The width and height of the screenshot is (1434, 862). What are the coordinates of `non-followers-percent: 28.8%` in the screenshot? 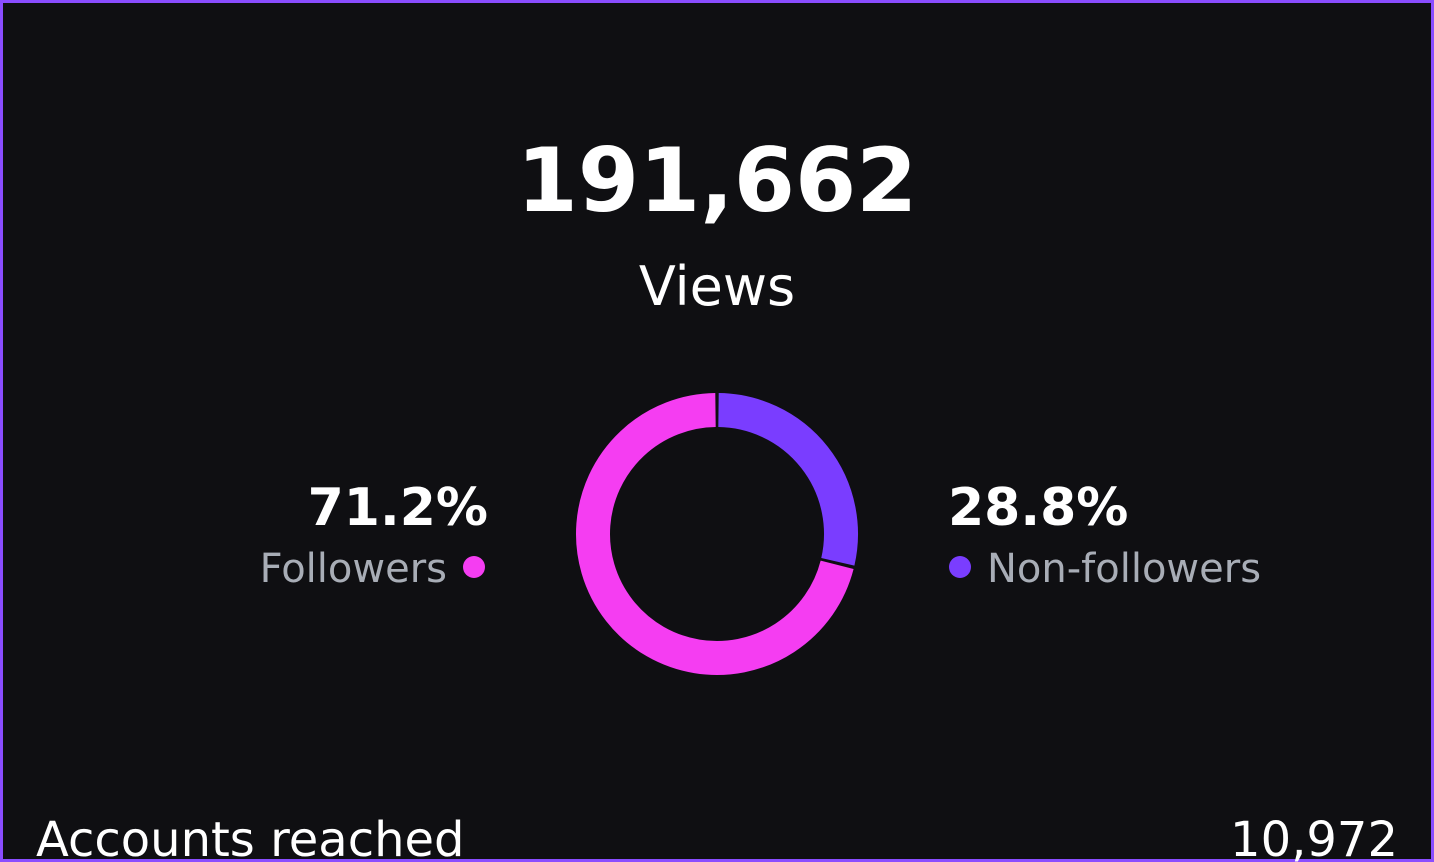 It's located at (1038, 508).